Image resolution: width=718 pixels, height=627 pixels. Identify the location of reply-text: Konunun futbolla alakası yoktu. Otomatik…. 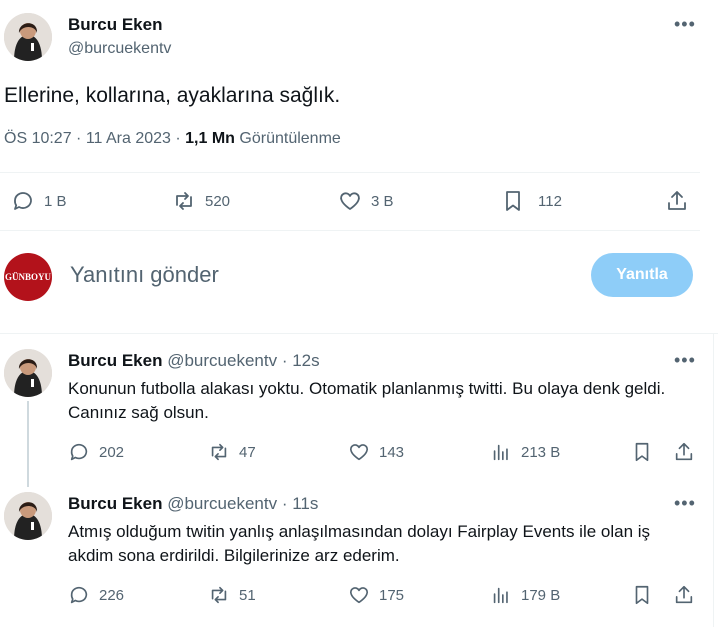
(367, 400).